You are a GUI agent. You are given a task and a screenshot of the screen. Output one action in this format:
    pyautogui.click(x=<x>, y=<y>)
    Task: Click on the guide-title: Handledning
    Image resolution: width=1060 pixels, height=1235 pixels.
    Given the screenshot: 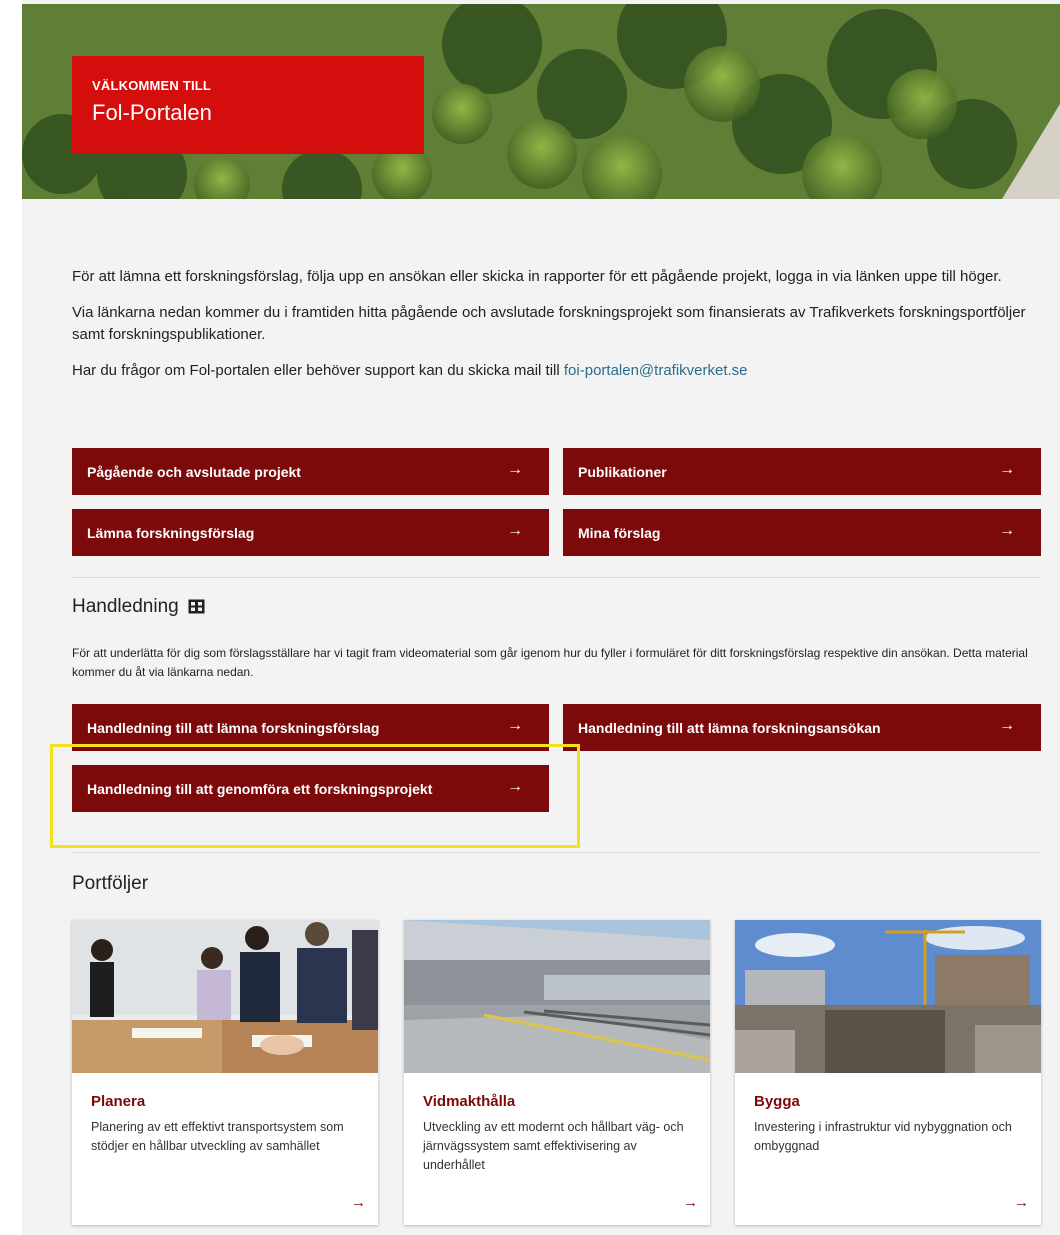 What is the action you would take?
    pyautogui.click(x=138, y=607)
    